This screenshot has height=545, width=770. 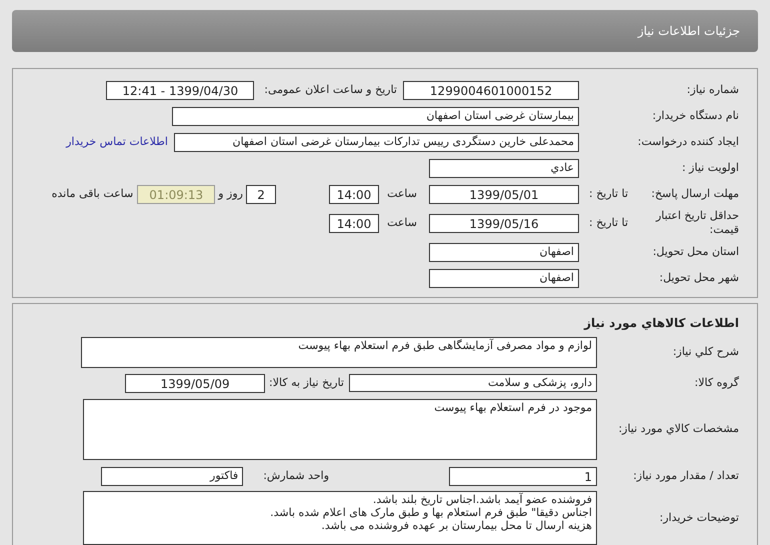 What do you see at coordinates (430, 512) in the screenshot?
I see `notes-line: اجناس دقیقا" طبق فرم استعلام بها و طبق مارک های اعلام شده باشد.` at bounding box center [430, 512].